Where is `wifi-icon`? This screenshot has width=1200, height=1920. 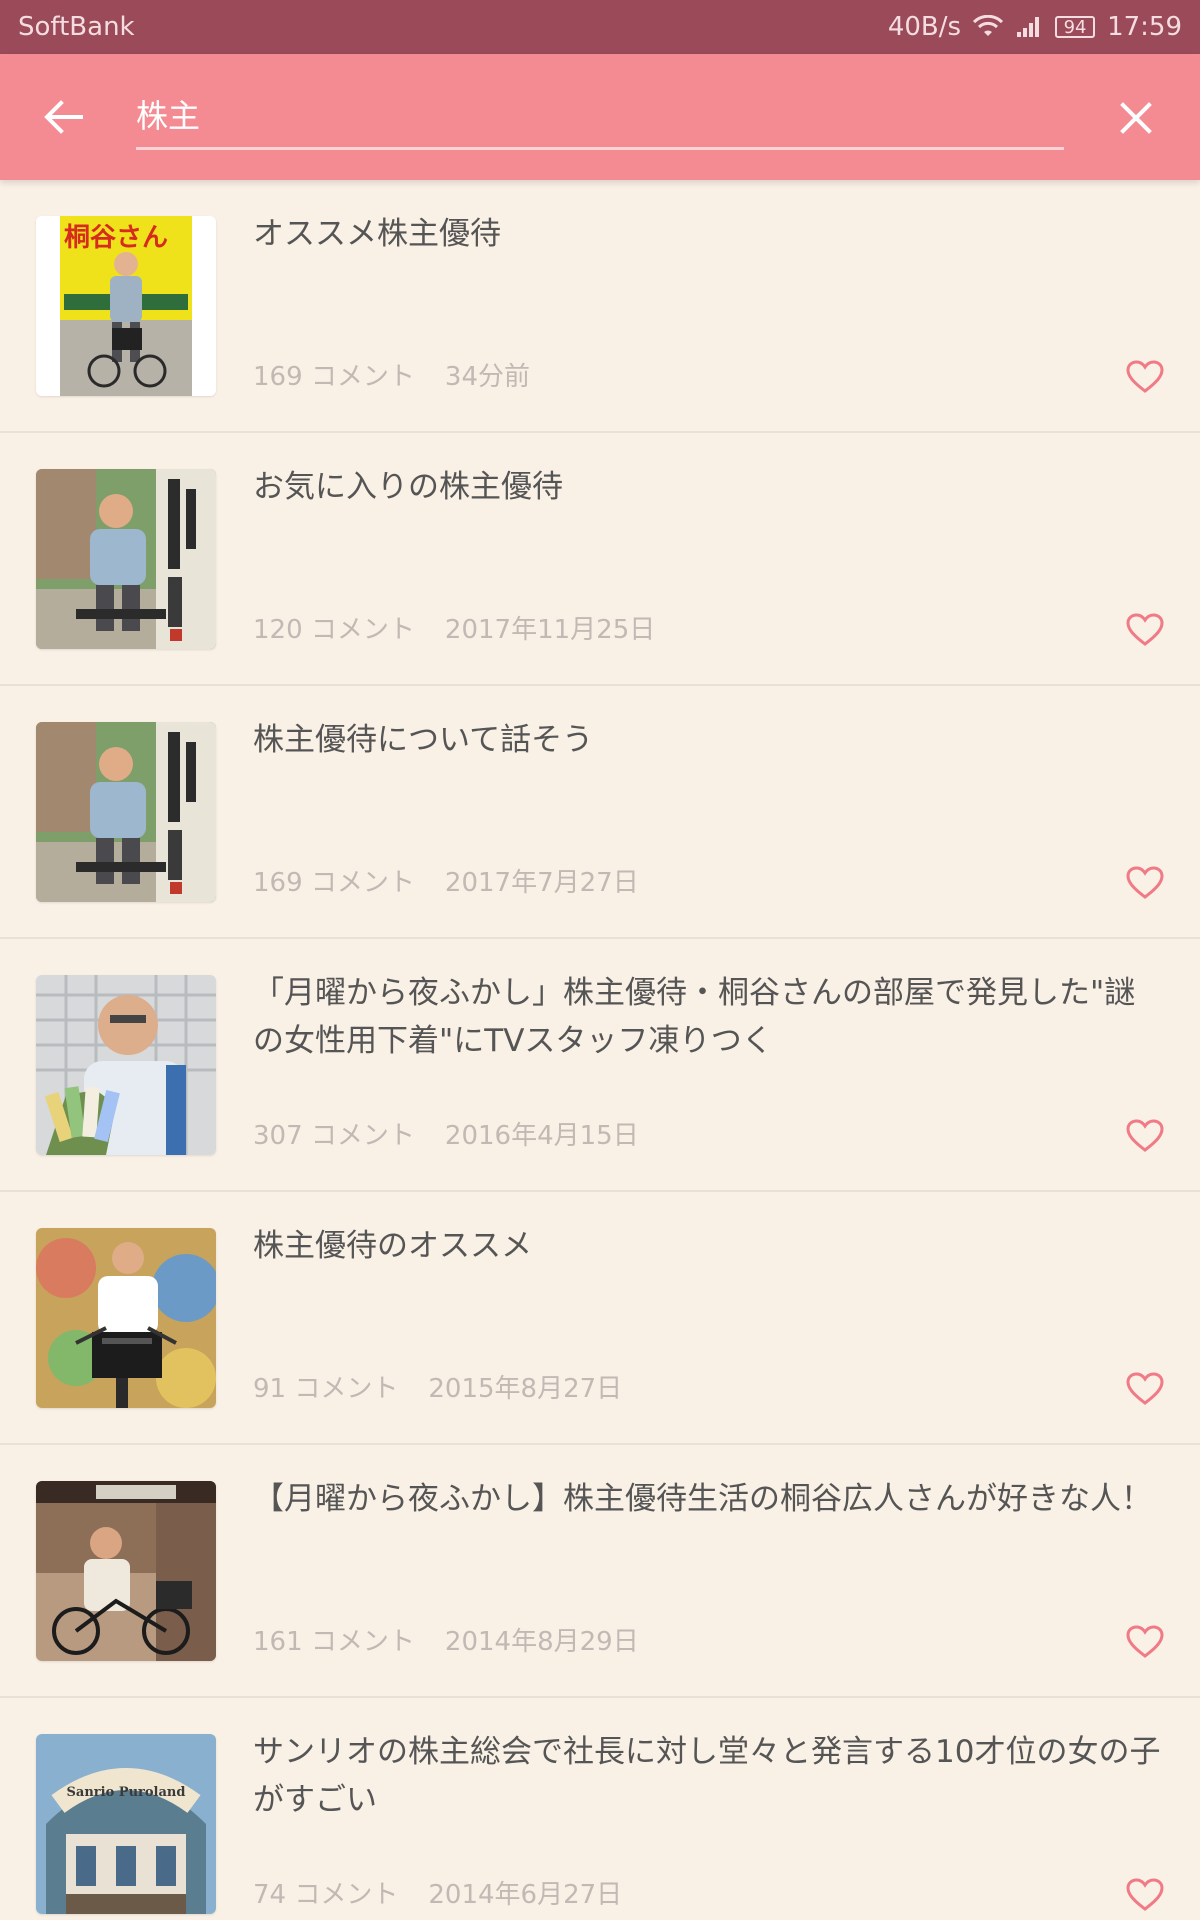
wifi-icon is located at coordinates (988, 27).